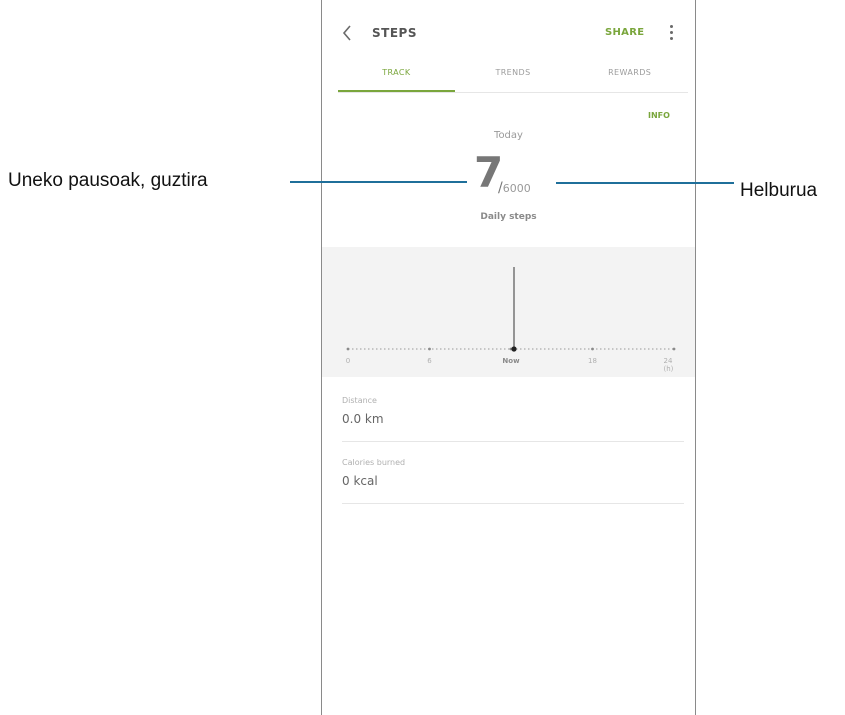  Describe the element at coordinates (513, 411) in the screenshot. I see `distance-row: Distance 0.0 km` at that location.